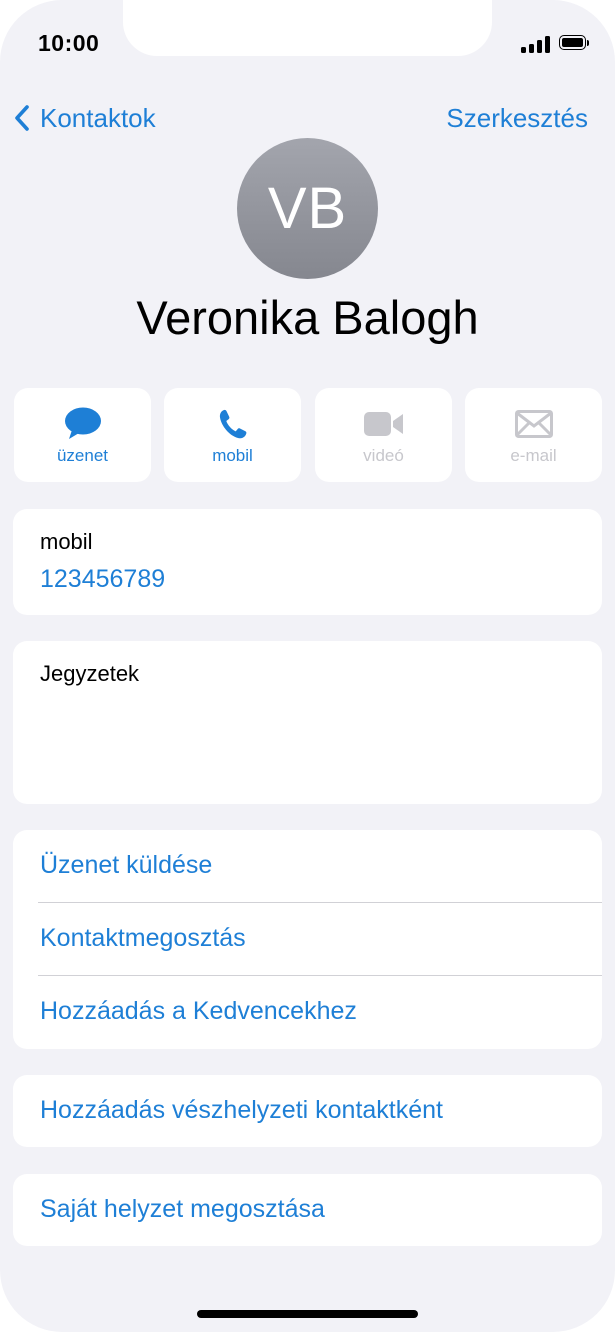 This screenshot has width=615, height=1332. Describe the element at coordinates (143, 938) in the screenshot. I see `share-contact-link: Kontaktmegosztás` at that location.